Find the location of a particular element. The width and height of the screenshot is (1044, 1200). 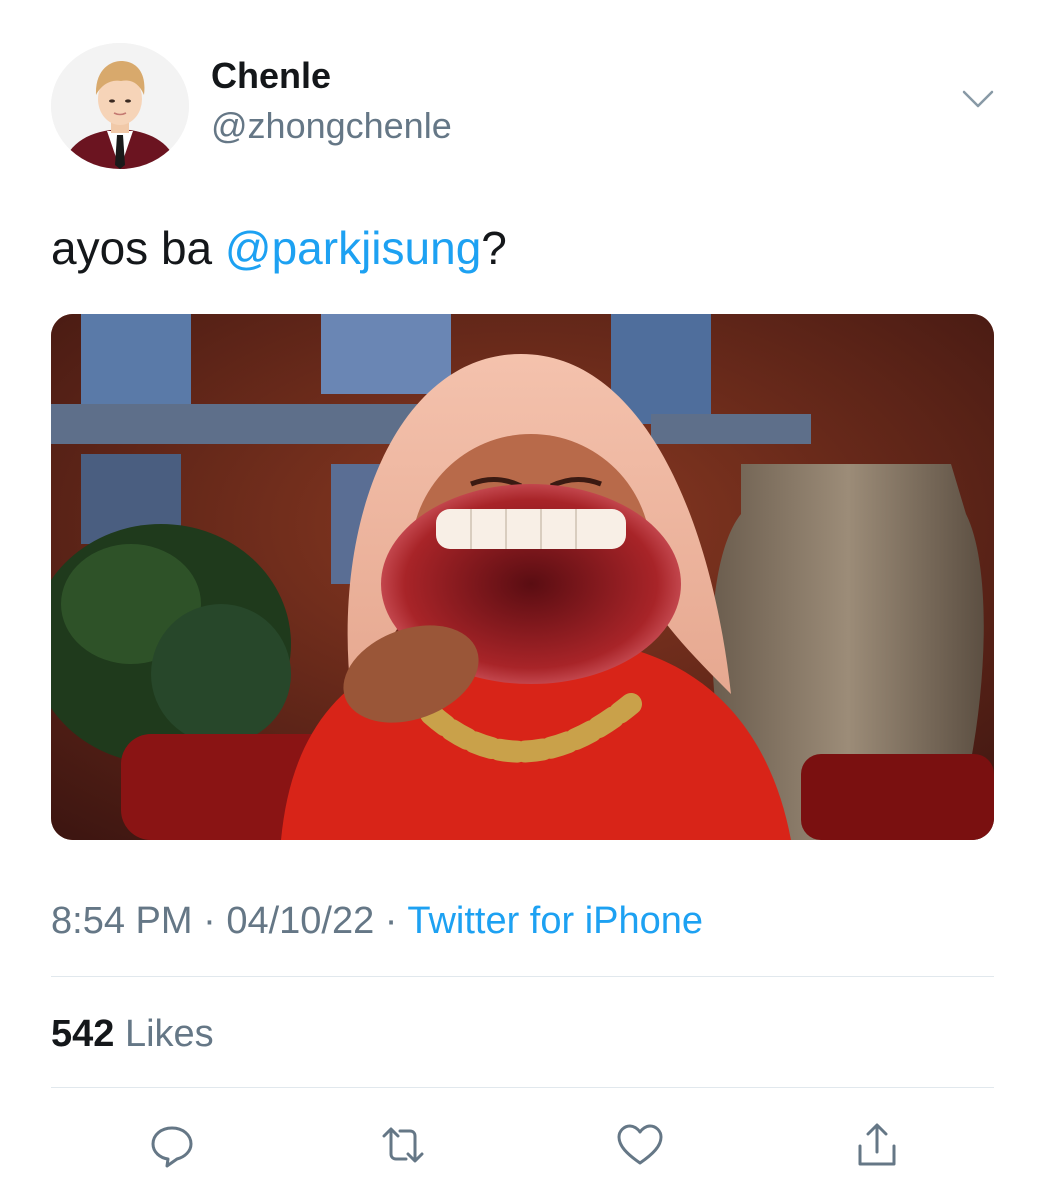

reply-icon is located at coordinates (172, 1147).